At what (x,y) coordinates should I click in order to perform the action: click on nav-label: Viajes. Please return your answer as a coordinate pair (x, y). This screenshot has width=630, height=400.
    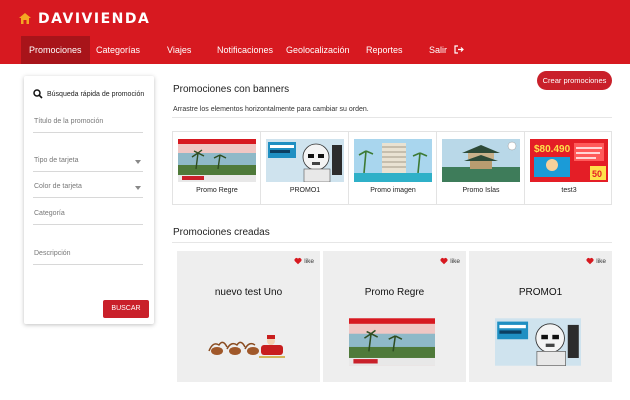
    Looking at the image, I should click on (179, 50).